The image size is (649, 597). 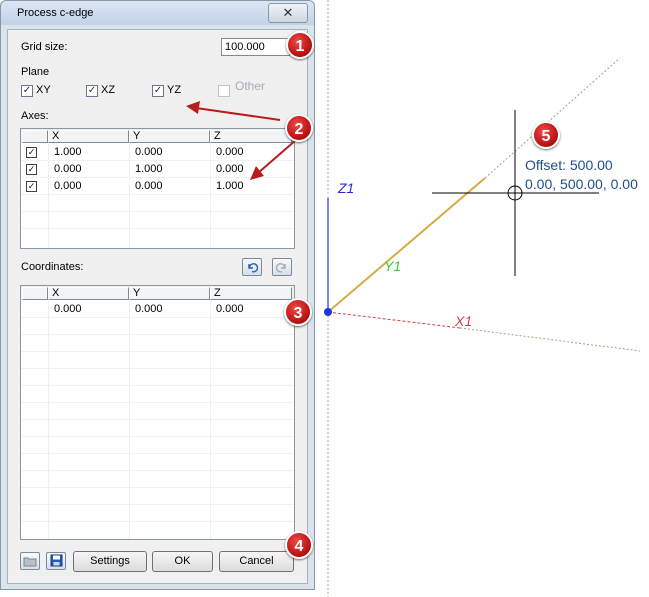 What do you see at coordinates (546, 135) in the screenshot?
I see `callout-badge-5: 5` at bounding box center [546, 135].